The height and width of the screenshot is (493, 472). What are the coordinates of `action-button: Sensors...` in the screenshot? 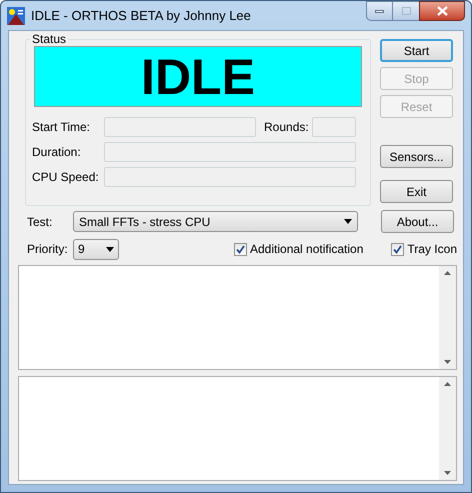 It's located at (416, 156).